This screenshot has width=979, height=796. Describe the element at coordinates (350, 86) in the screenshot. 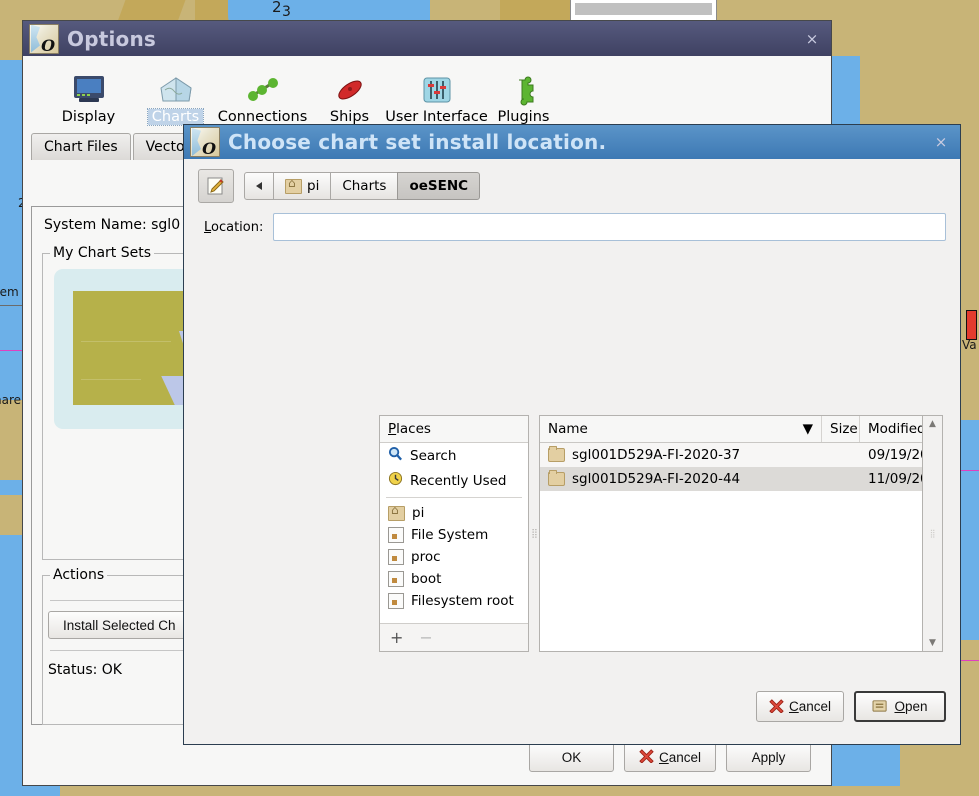

I see `ships-icon` at that location.